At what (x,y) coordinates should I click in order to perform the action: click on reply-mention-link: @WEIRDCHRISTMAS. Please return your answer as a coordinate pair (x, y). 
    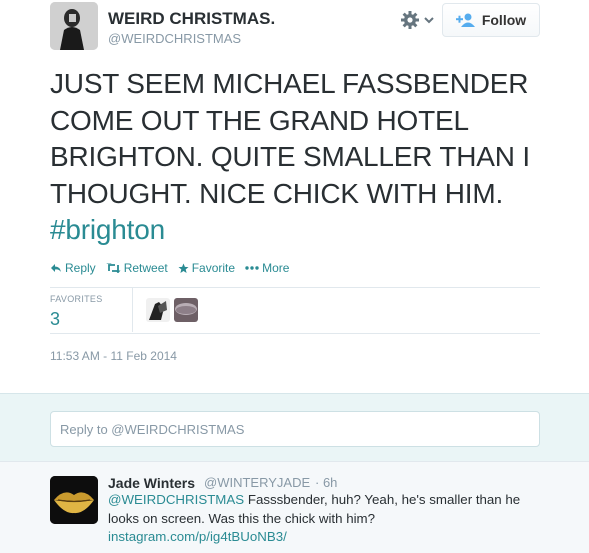
    Looking at the image, I should click on (176, 499).